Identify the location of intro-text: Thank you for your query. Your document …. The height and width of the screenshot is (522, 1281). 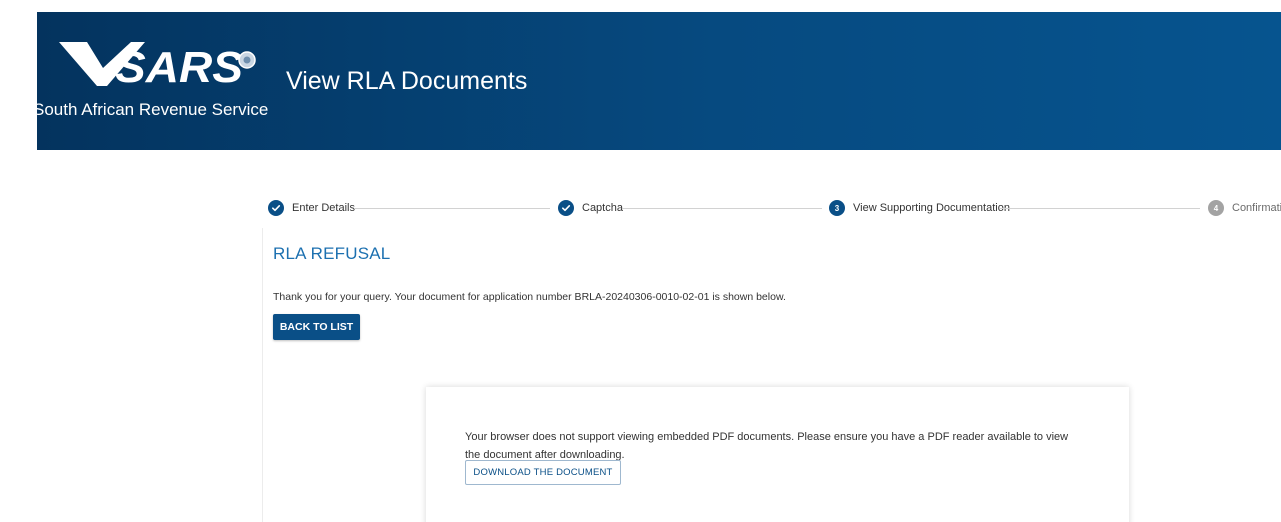
(529, 297).